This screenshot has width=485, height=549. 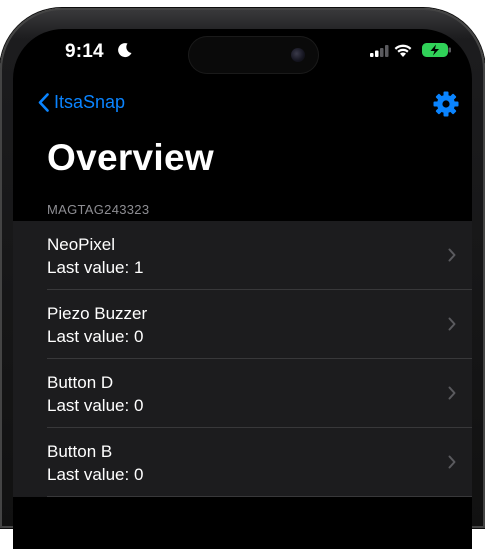 What do you see at coordinates (130, 157) in the screenshot?
I see `page-title: Overview` at bounding box center [130, 157].